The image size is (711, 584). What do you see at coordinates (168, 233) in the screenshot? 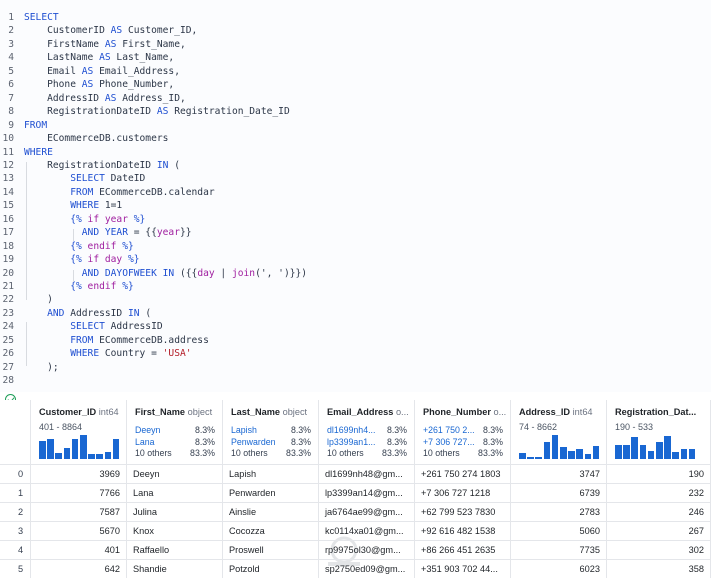
I see `code-token: year` at bounding box center [168, 233].